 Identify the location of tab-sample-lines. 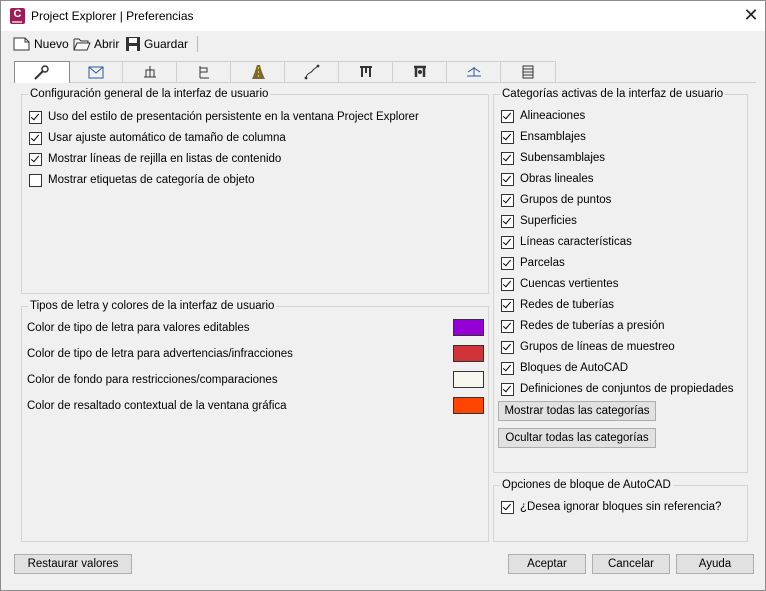
(474, 71).